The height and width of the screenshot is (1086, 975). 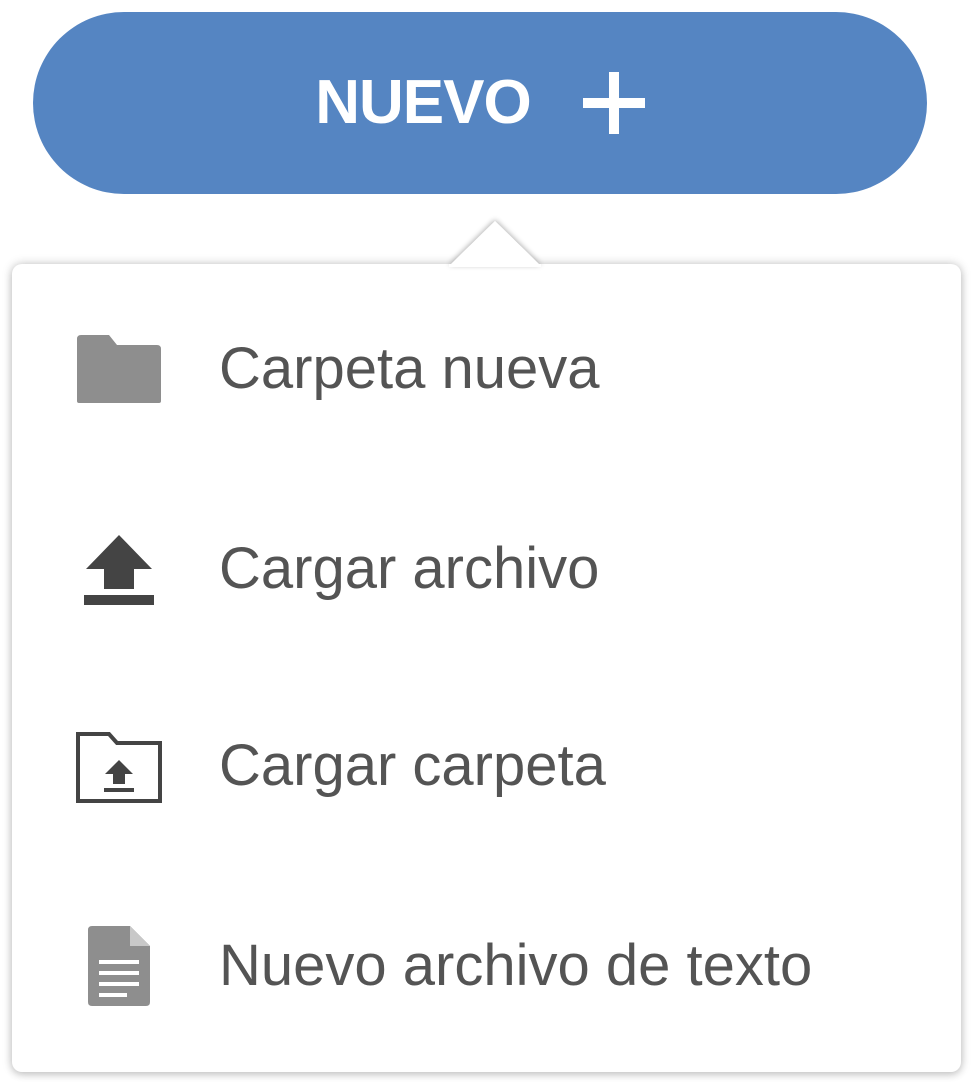 I want to click on folder-upload-icon, so click(x=119, y=766).